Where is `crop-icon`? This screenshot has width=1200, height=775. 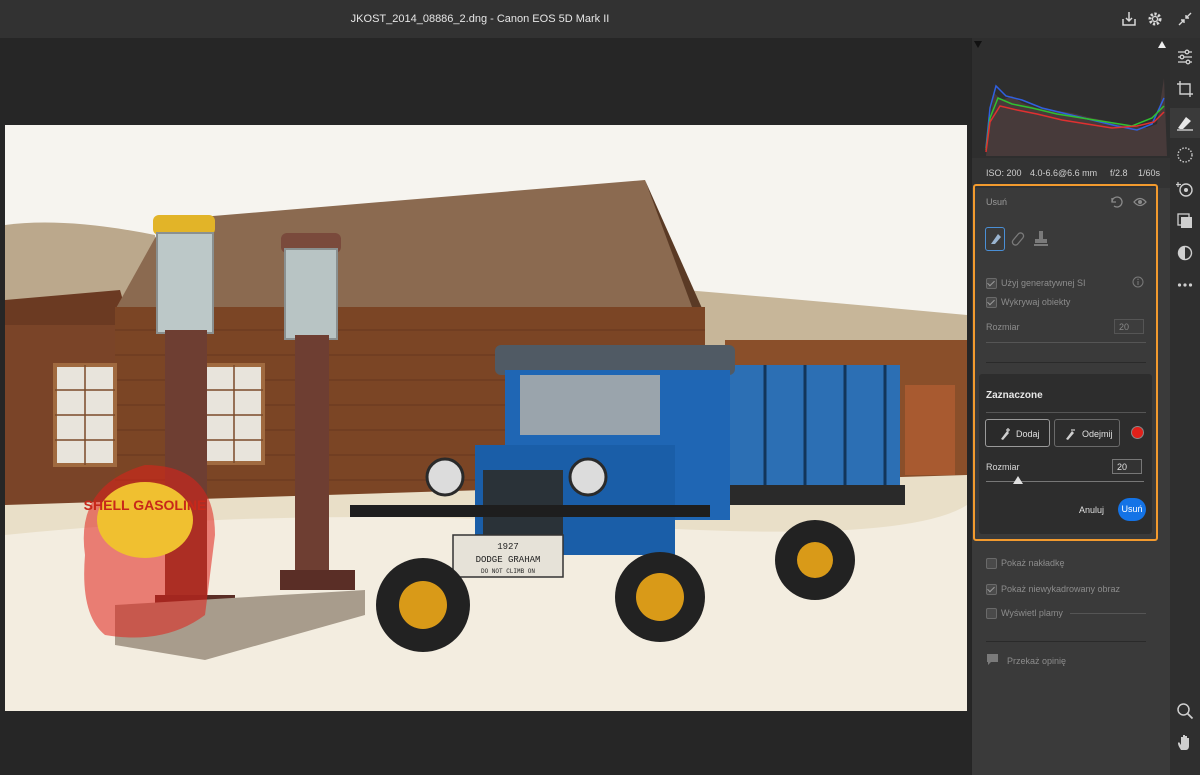 crop-icon is located at coordinates (1185, 89).